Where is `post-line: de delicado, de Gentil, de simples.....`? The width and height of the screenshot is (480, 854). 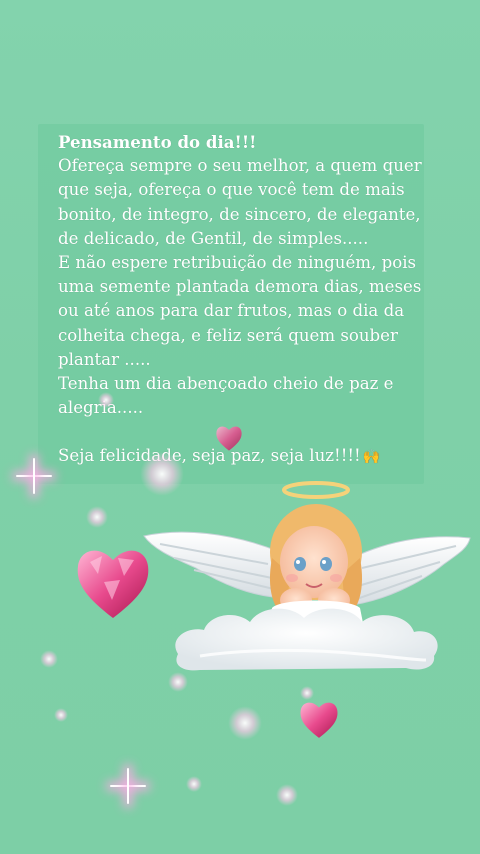 post-line: de delicado, de Gentil, de simples..... is located at coordinates (213, 238).